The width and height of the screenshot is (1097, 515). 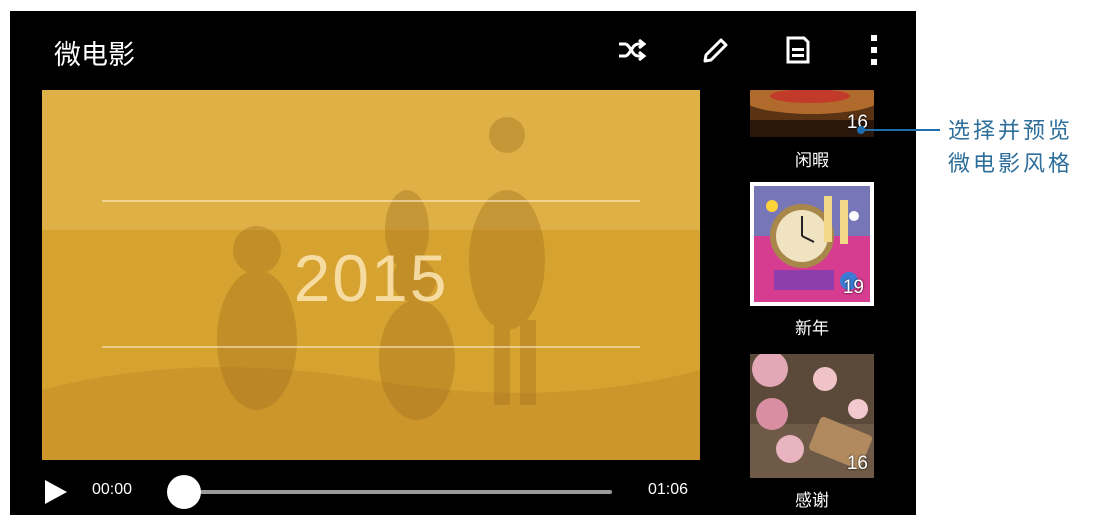 I want to click on seek-thumb, so click(x=184, y=492).